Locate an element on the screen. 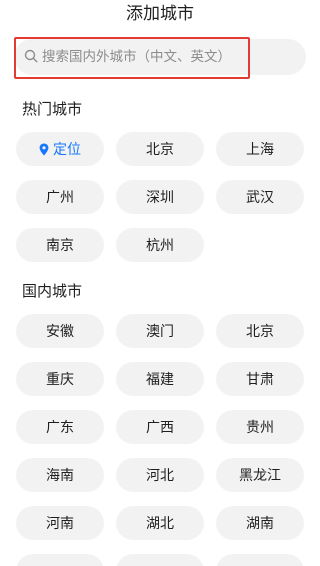  province-chip-hainan: 海南 is located at coordinates (60, 475).